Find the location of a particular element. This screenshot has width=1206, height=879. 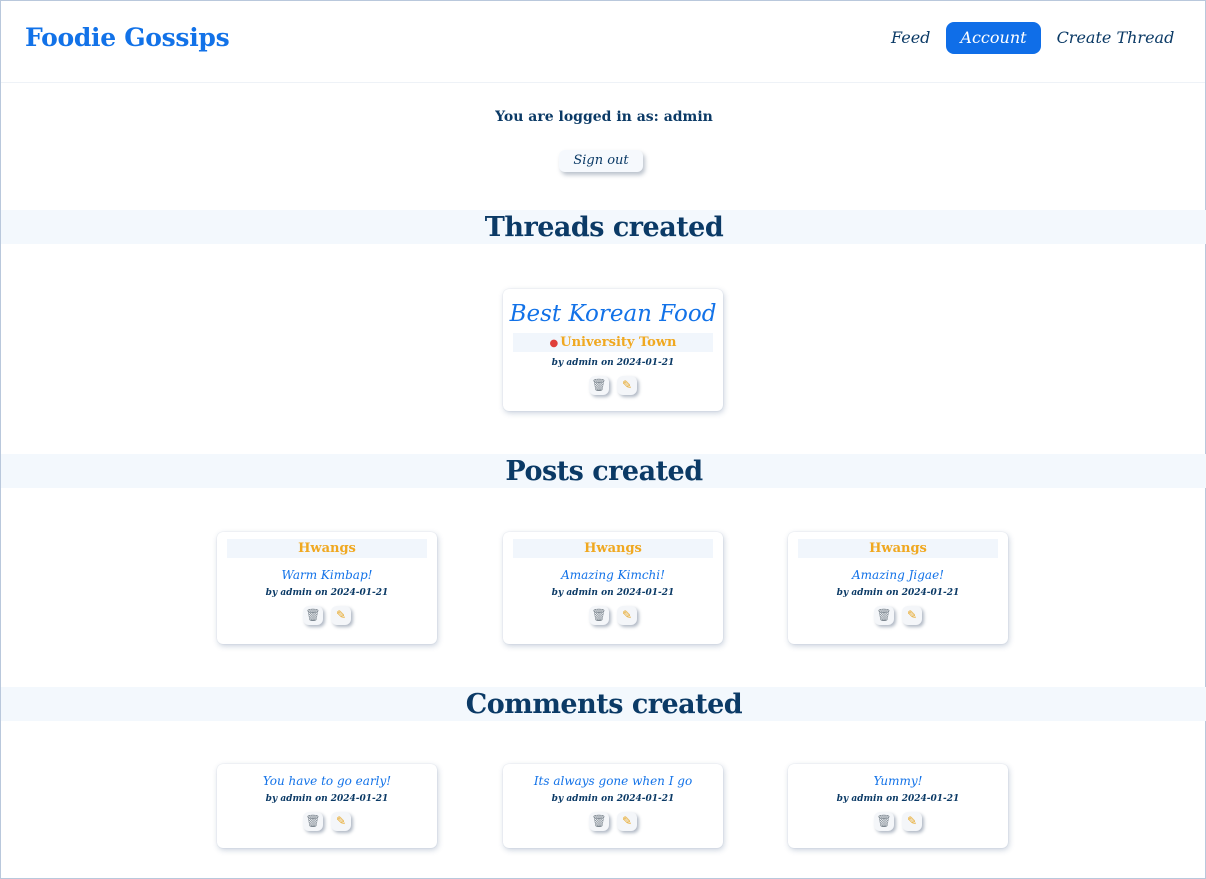

sign-out-button: Sign out is located at coordinates (601, 161).